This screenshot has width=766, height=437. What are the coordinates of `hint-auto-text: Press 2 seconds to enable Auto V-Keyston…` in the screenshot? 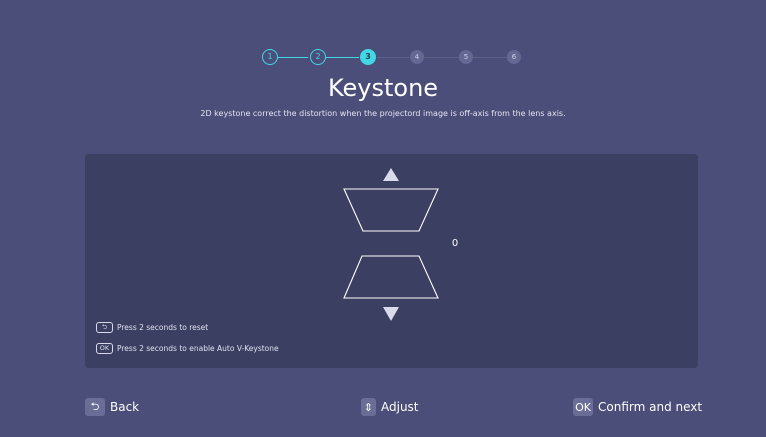 It's located at (198, 348).